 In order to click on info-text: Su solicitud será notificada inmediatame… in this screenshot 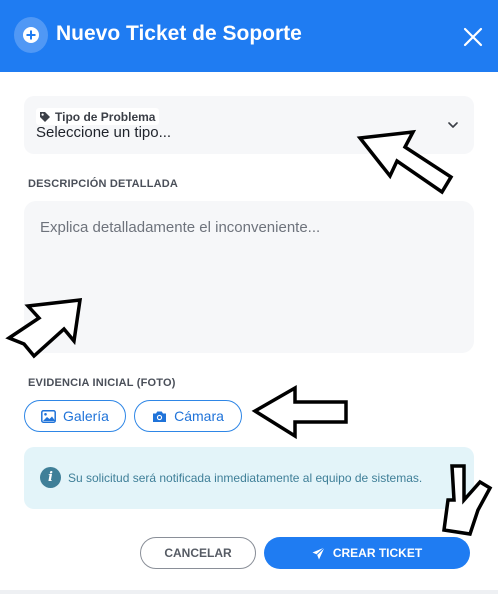, I will do `click(245, 478)`.